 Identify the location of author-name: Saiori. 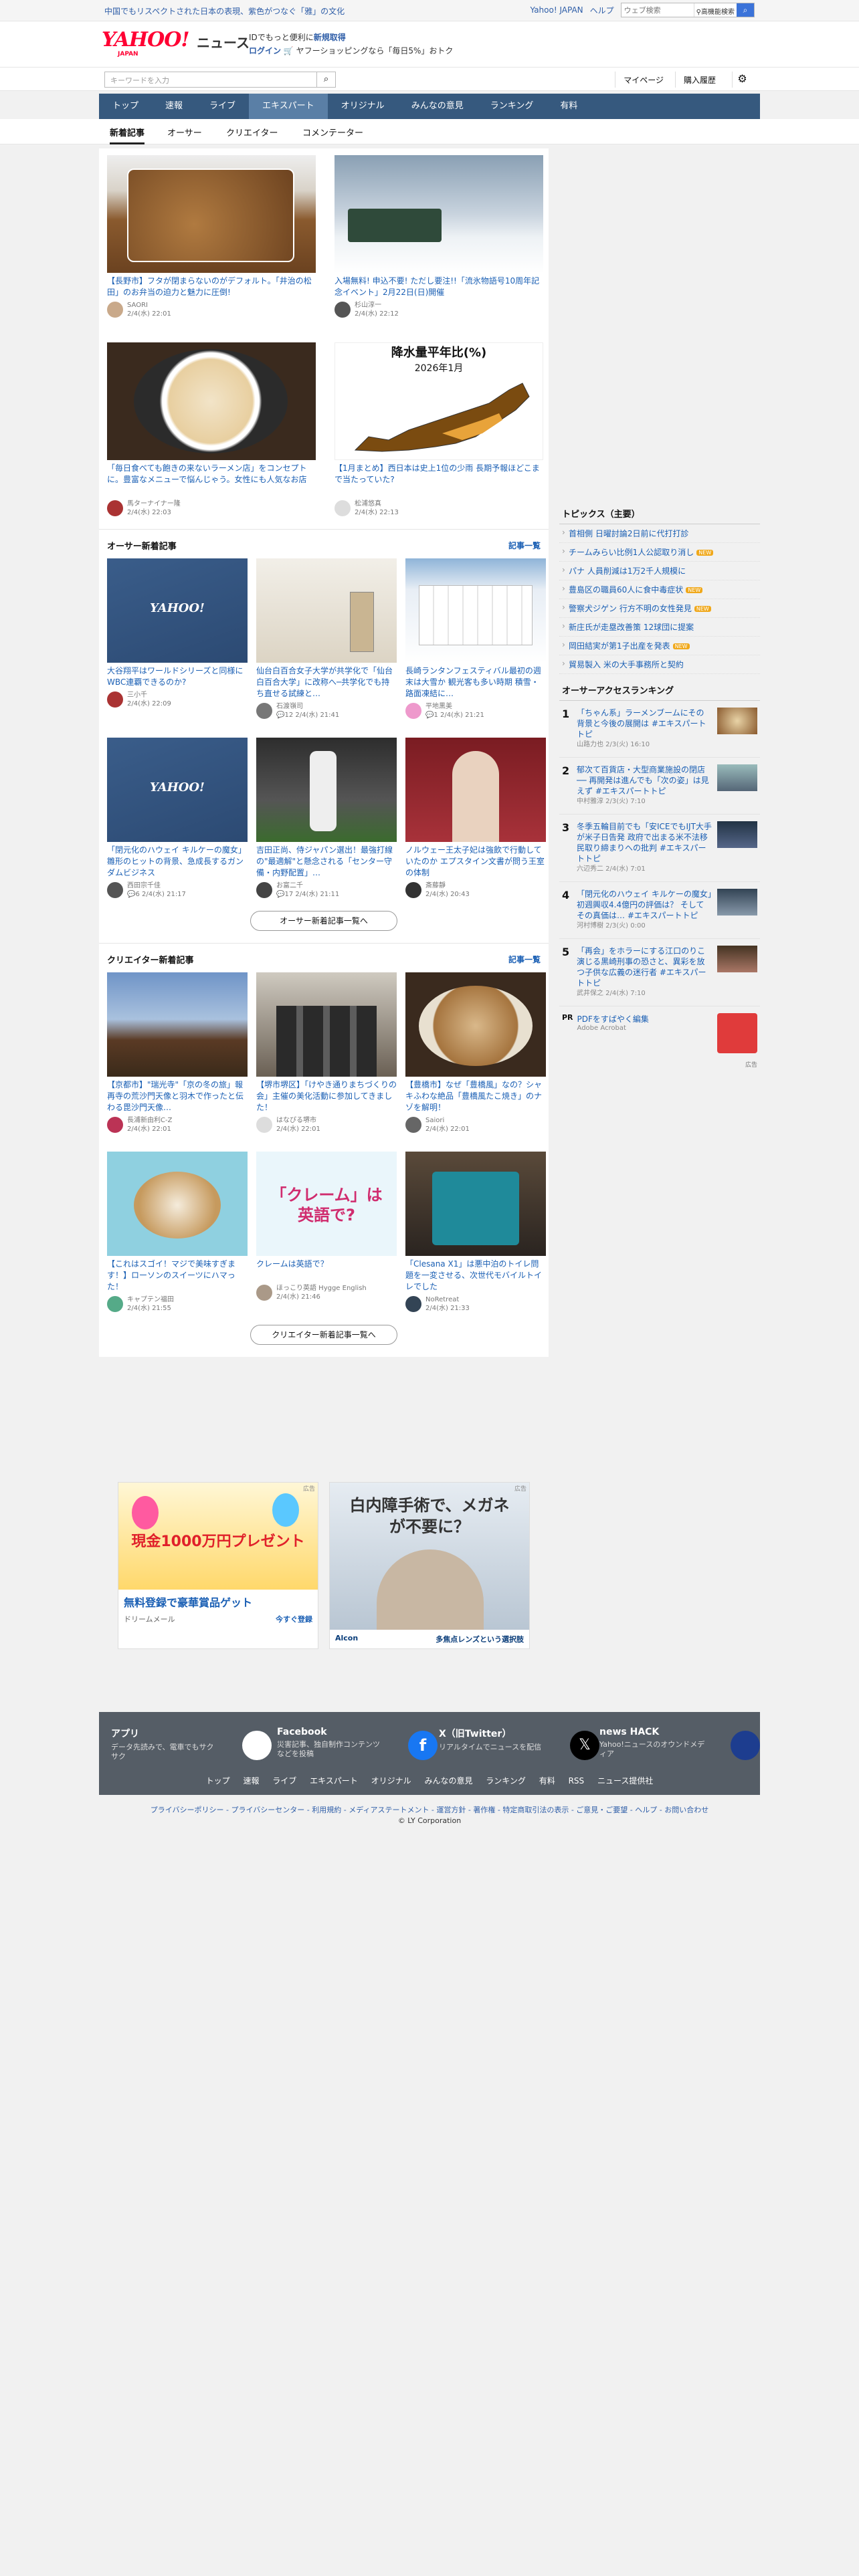
(448, 1120).